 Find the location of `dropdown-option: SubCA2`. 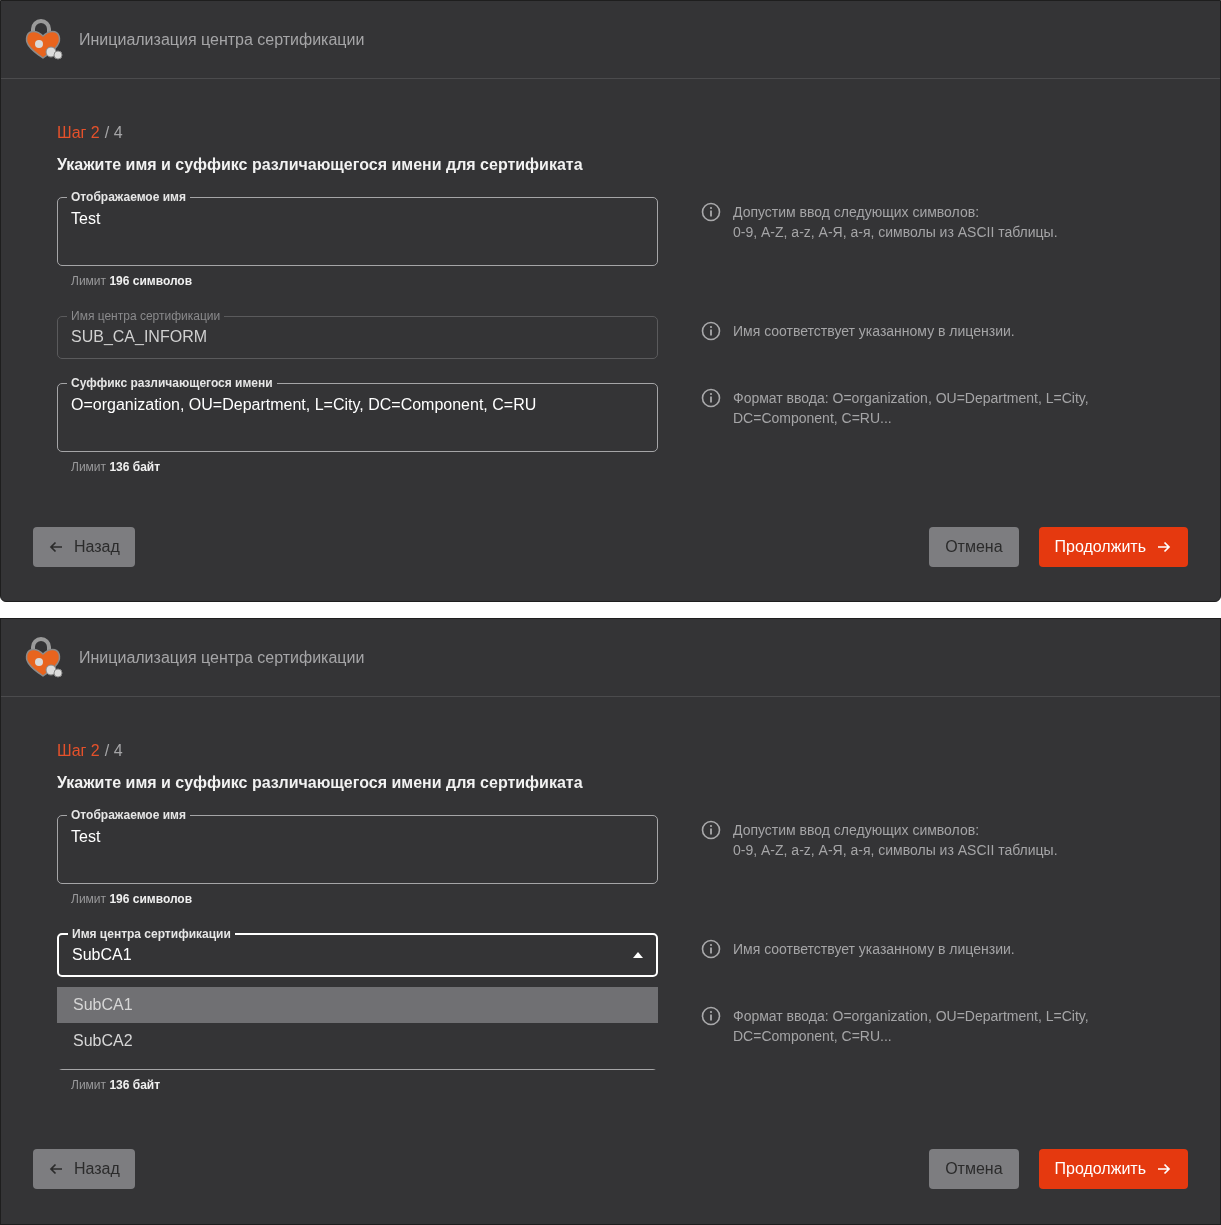

dropdown-option: SubCA2 is located at coordinates (357, 1041).